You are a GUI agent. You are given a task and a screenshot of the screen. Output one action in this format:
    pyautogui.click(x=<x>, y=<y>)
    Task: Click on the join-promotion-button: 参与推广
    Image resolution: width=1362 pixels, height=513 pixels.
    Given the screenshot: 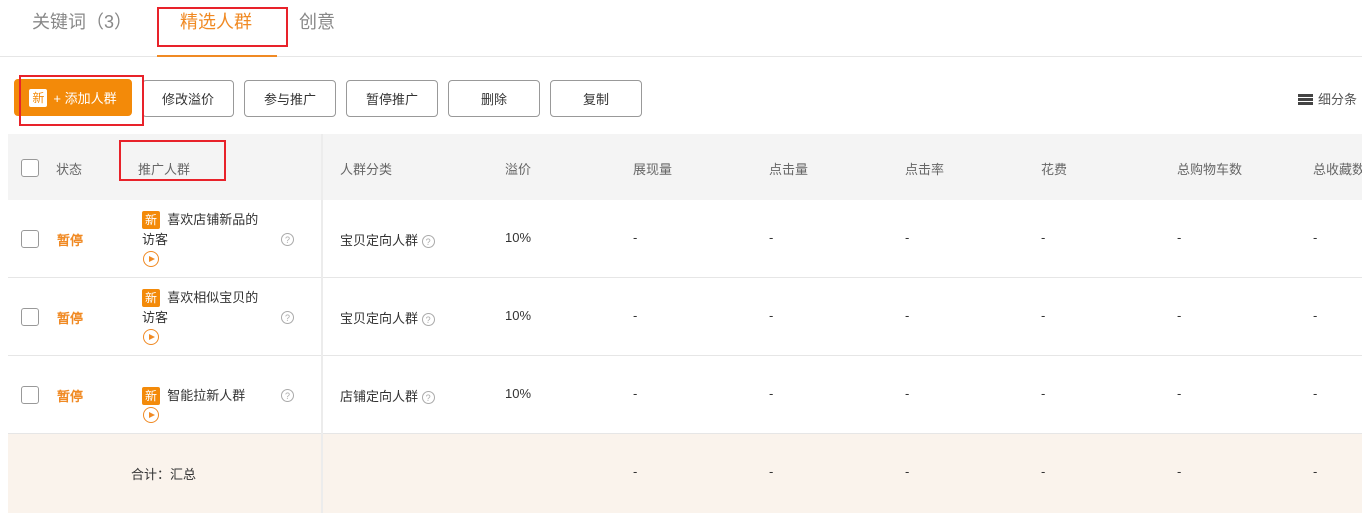 What is the action you would take?
    pyautogui.click(x=290, y=98)
    